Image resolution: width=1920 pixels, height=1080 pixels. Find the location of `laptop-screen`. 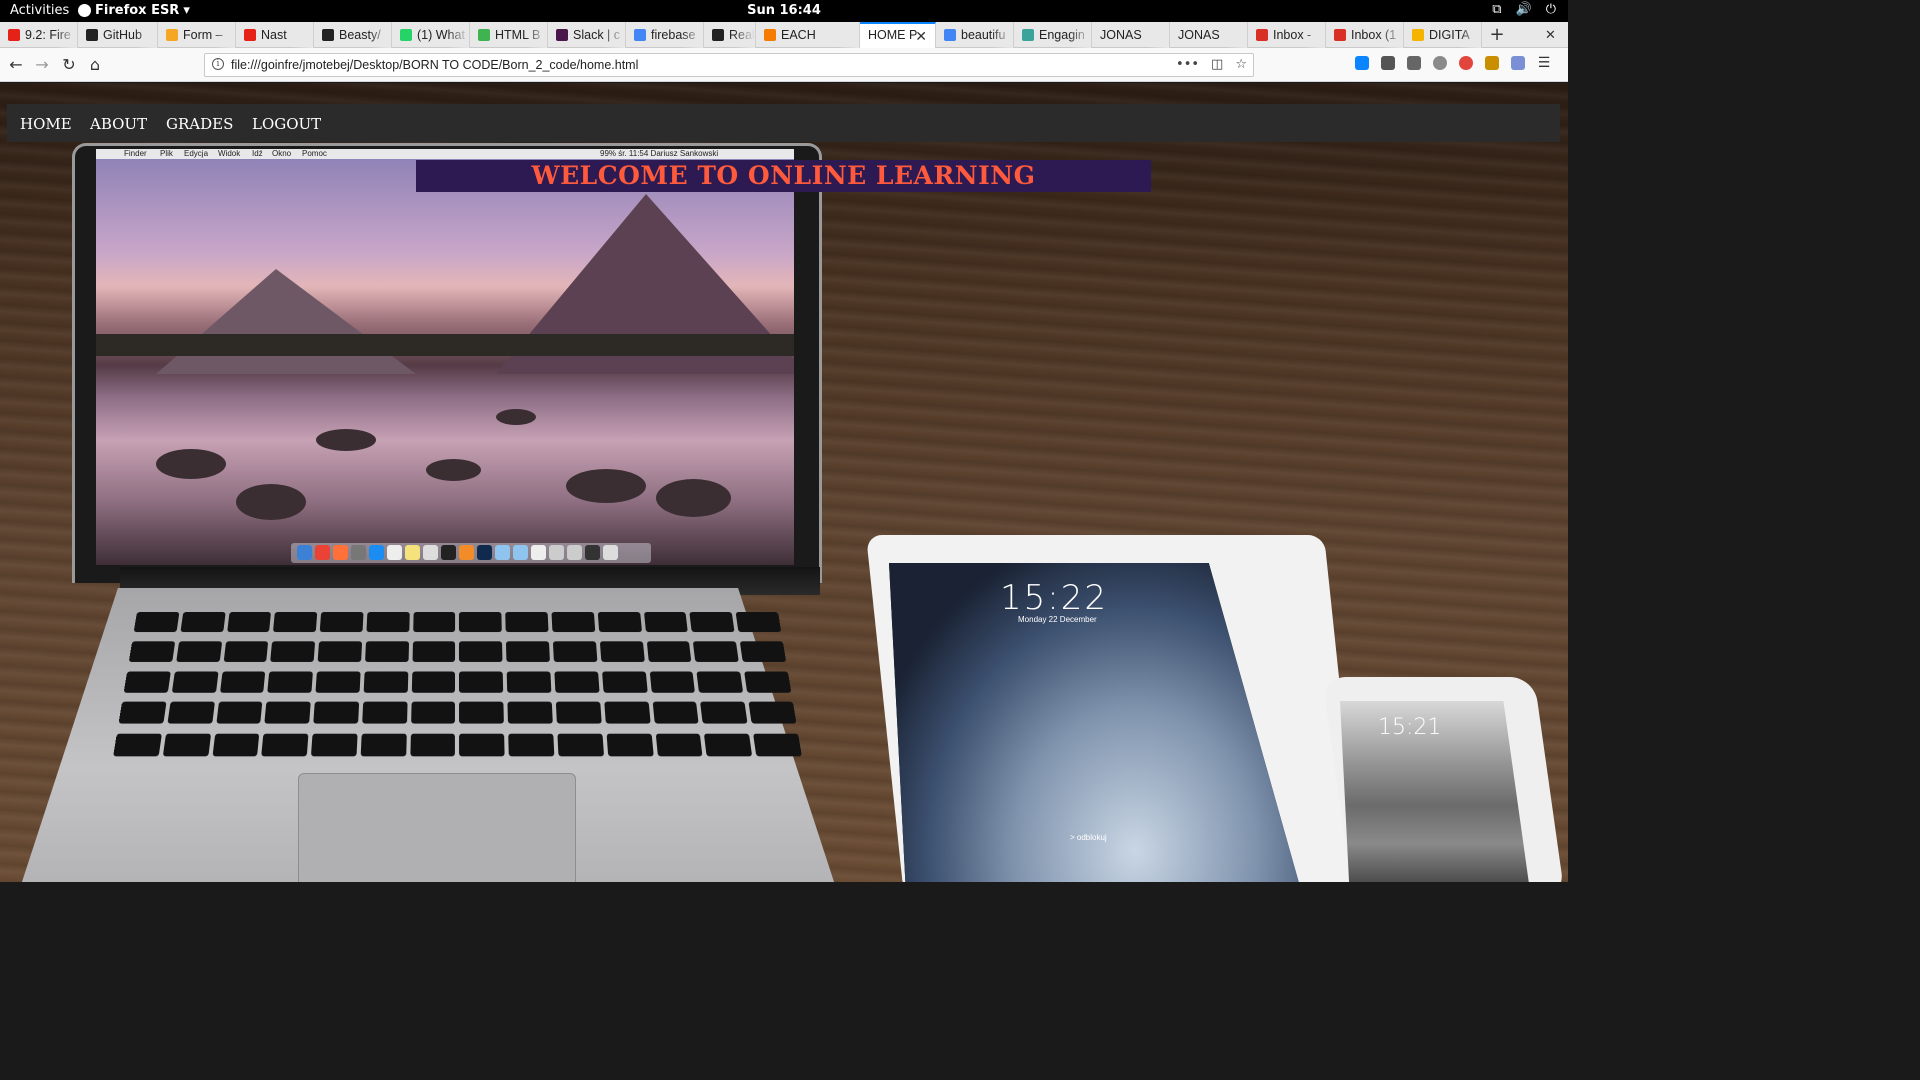

laptop-screen is located at coordinates (445, 357).